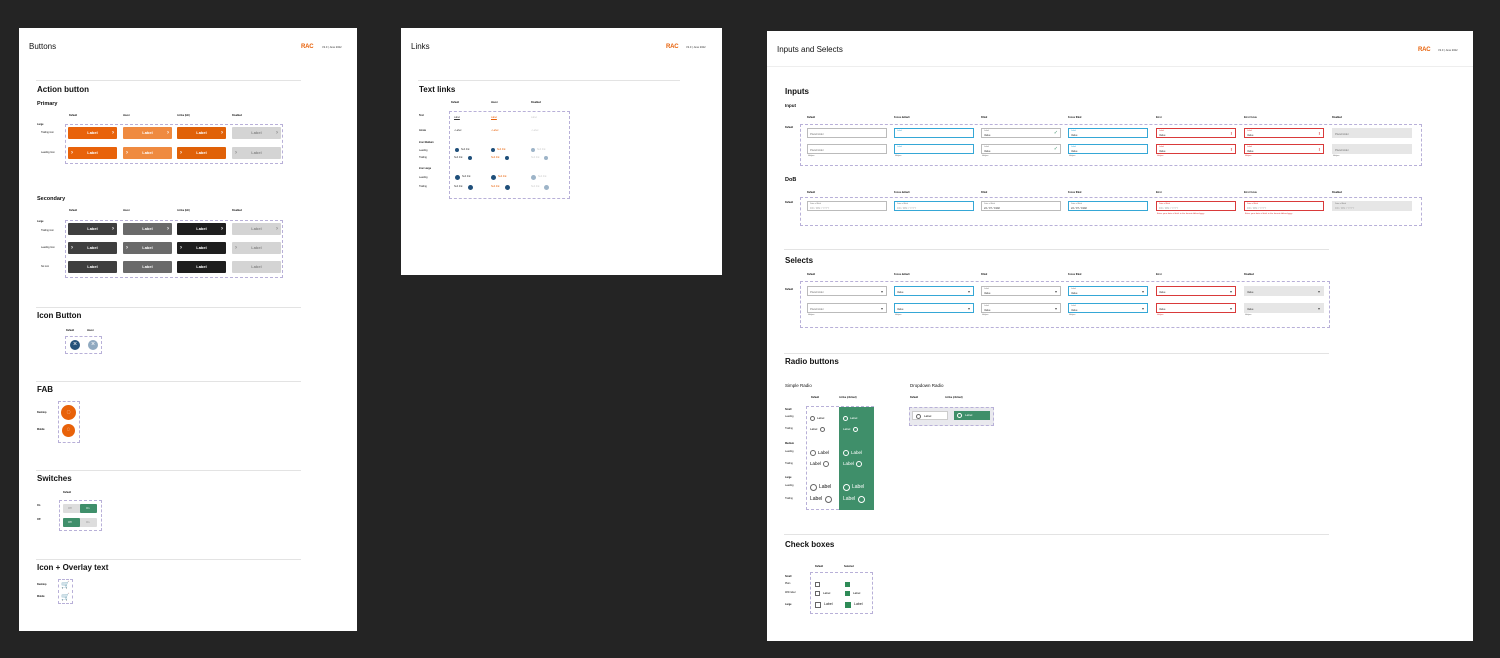 This screenshot has height=658, width=1500. I want to click on switch-off: Off On, so click(80, 522).